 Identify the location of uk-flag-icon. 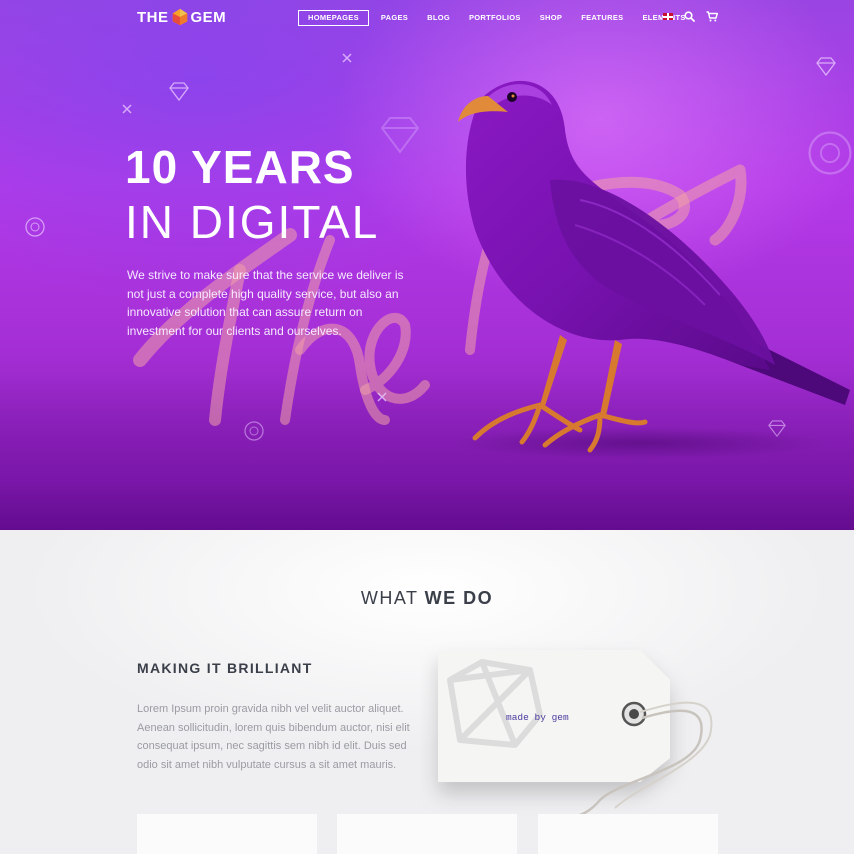
(668, 16).